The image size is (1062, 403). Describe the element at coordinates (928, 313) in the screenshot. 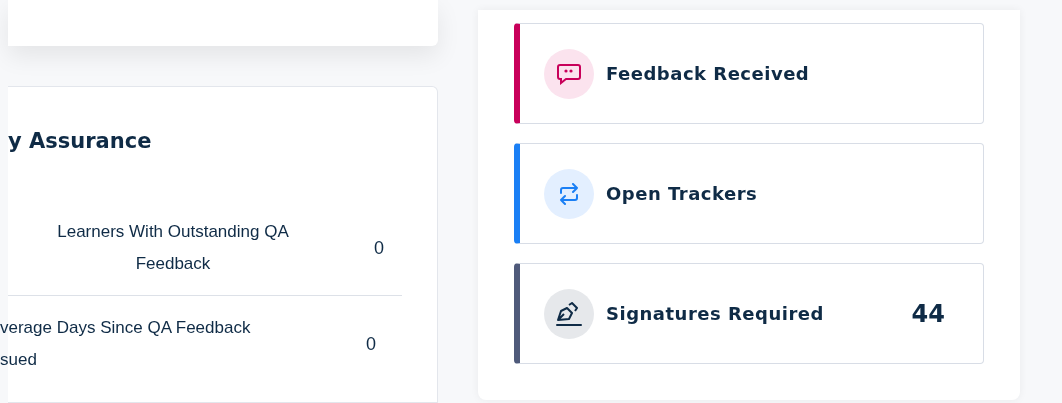

I see `tile-count: 44` at that location.